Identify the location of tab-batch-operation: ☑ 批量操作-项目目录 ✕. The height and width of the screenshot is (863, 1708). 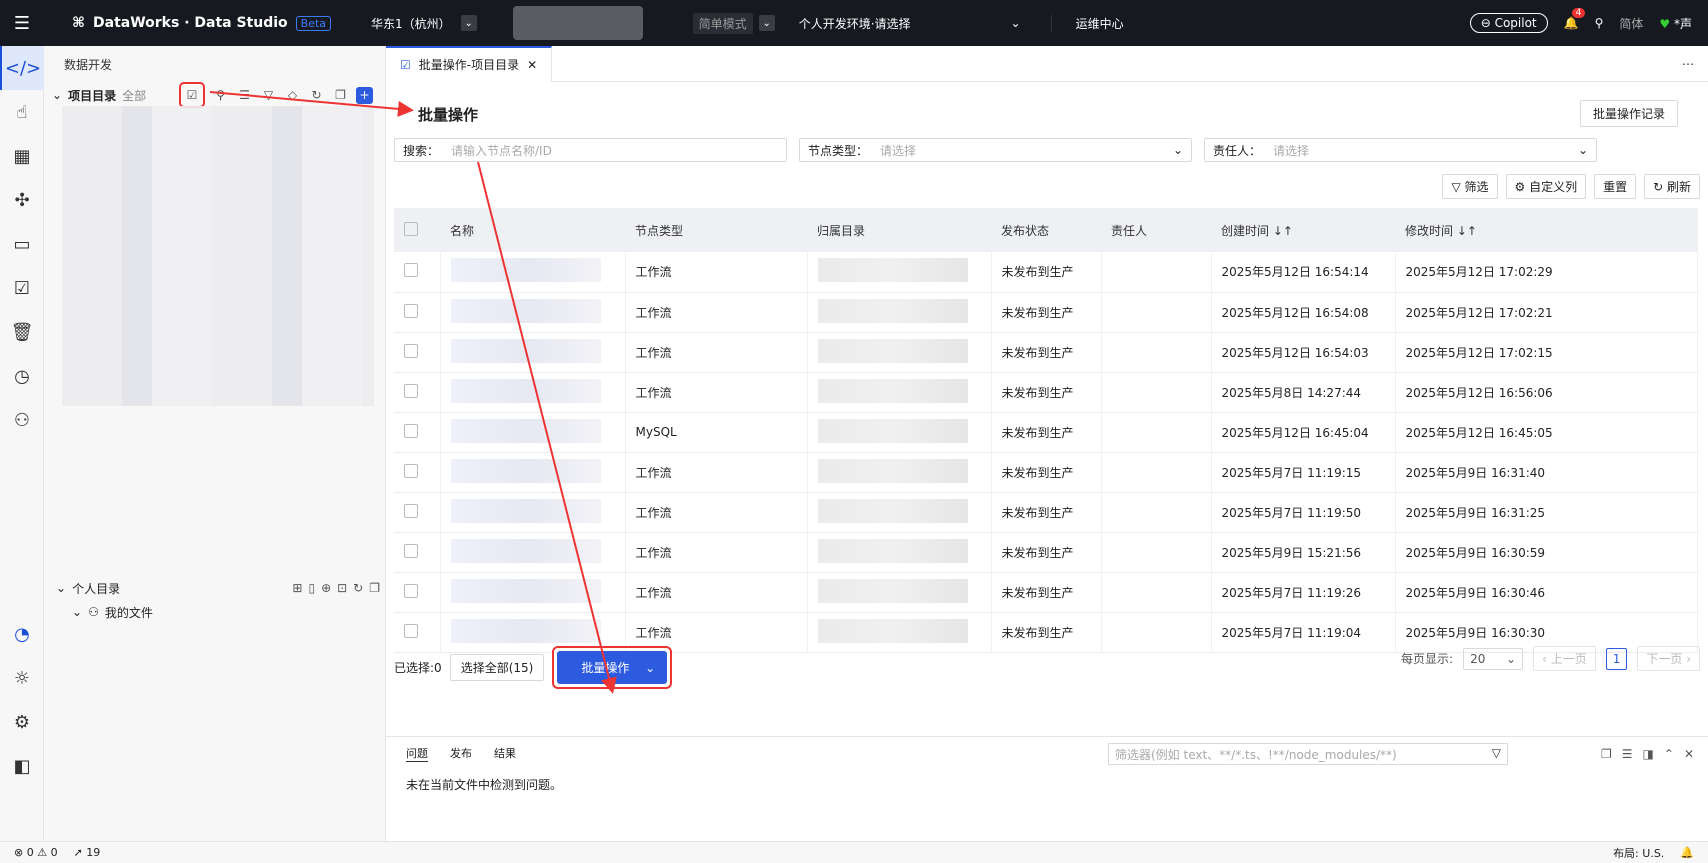
(469, 63).